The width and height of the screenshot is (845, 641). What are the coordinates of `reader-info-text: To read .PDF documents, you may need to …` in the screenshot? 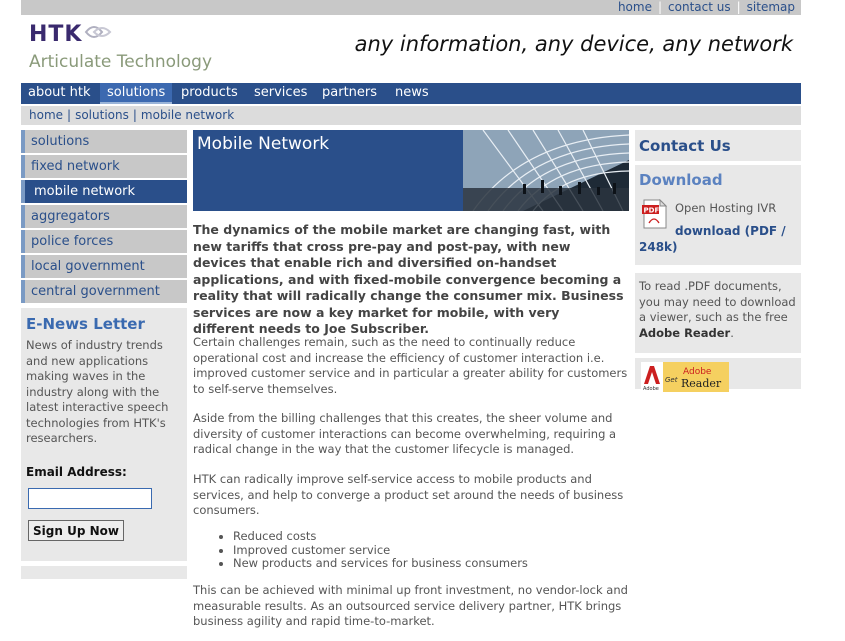 It's located at (717, 309).